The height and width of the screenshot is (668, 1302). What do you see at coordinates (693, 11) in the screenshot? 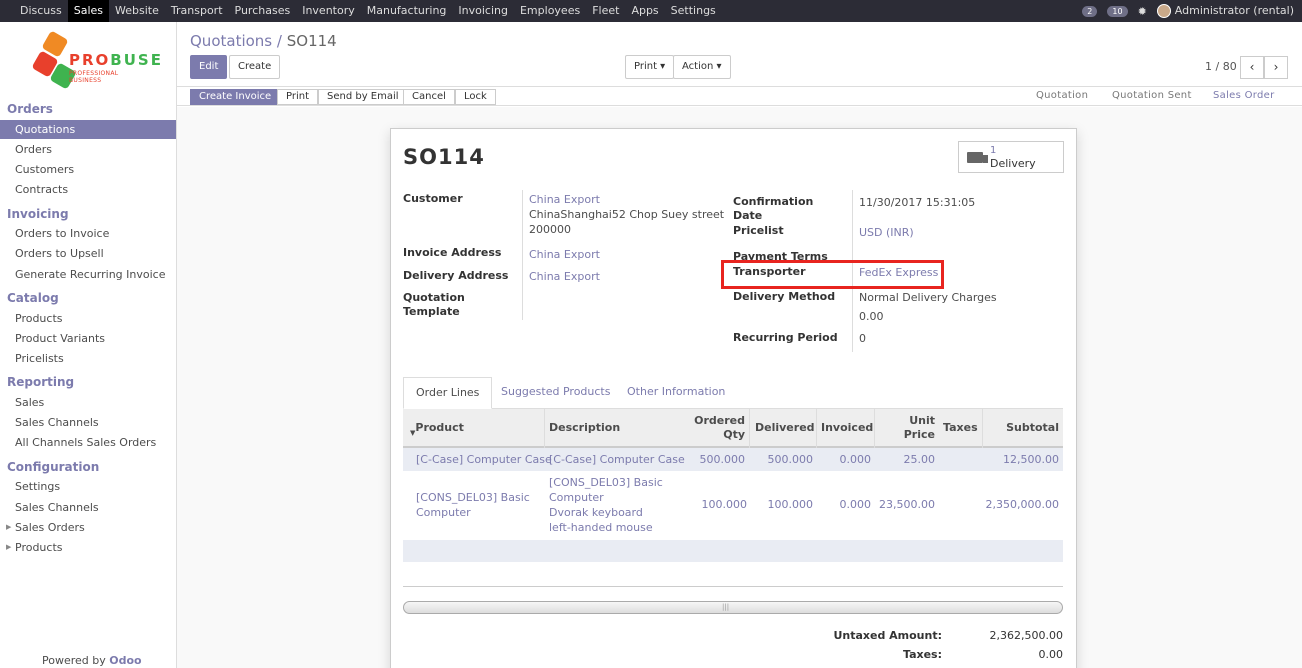
I see `menu-settings: Settings` at bounding box center [693, 11].